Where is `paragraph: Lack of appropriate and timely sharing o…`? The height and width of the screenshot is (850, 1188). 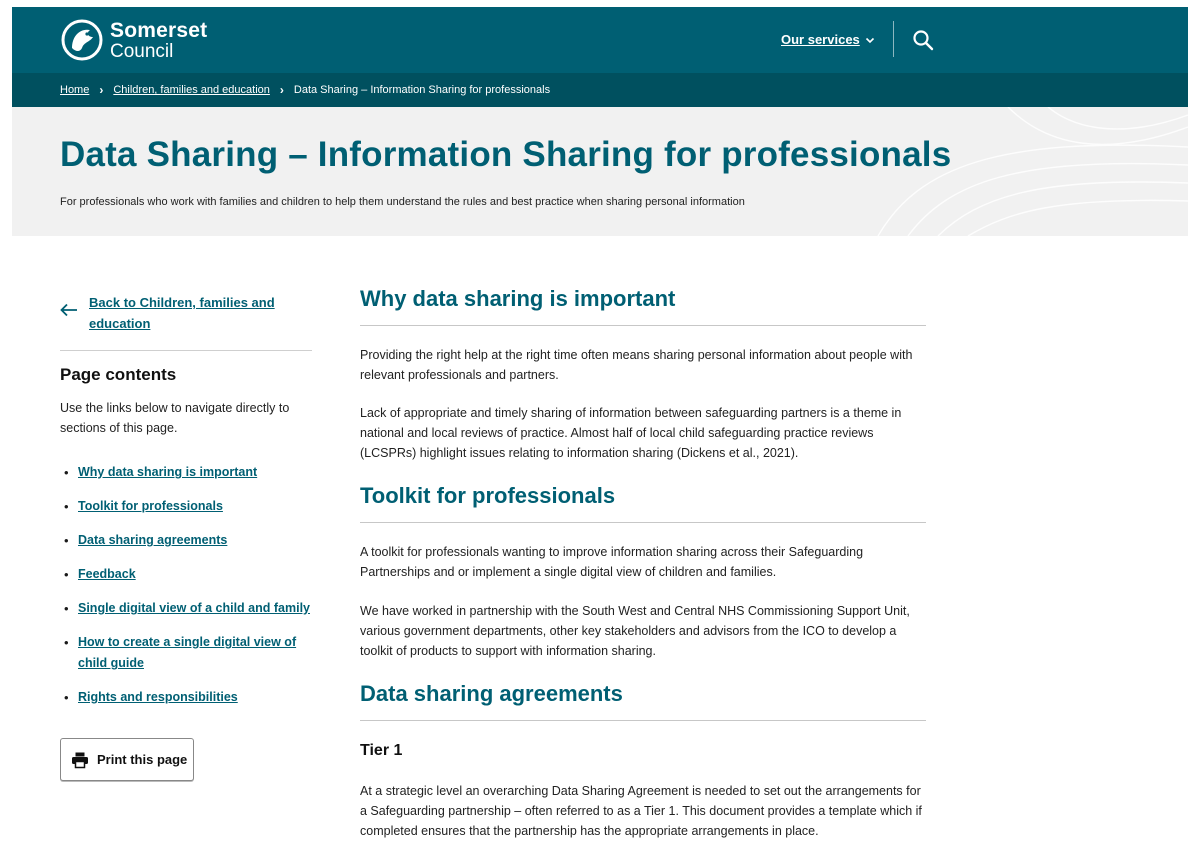 paragraph: Lack of appropriate and timely sharing o… is located at coordinates (631, 433).